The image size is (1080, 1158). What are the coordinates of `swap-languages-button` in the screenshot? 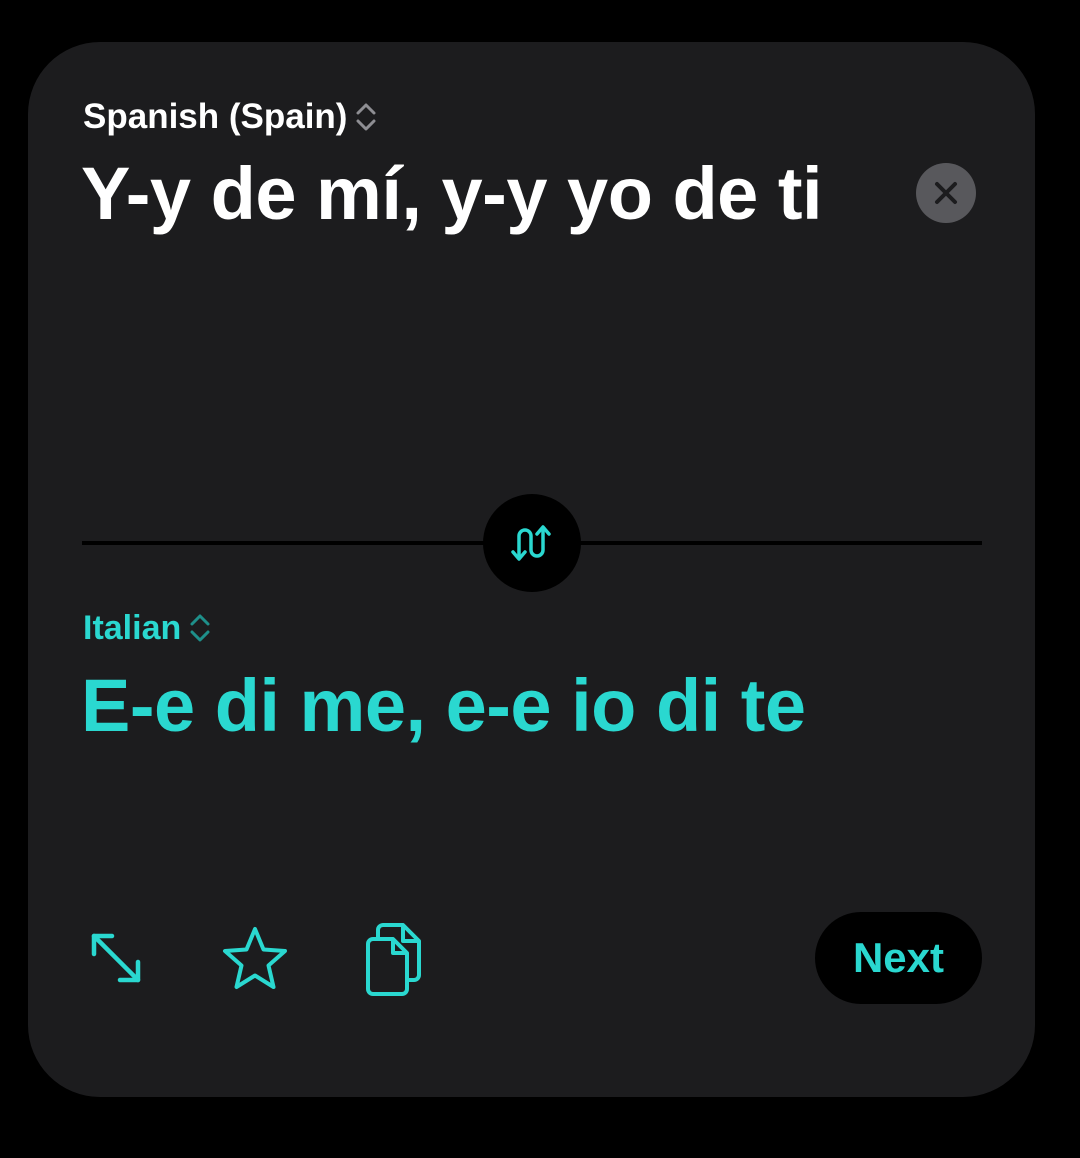 It's located at (532, 543).